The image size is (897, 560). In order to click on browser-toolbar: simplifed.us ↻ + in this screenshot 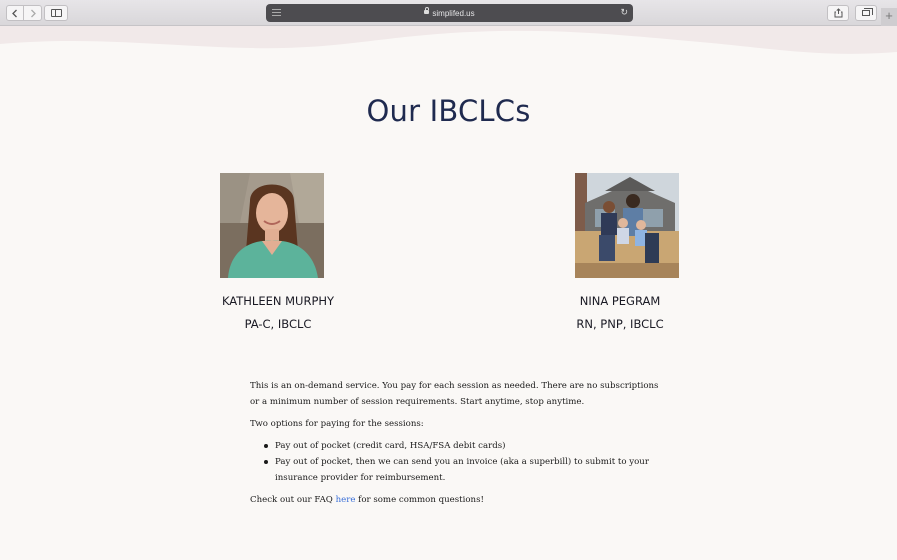, I will do `click(448, 13)`.